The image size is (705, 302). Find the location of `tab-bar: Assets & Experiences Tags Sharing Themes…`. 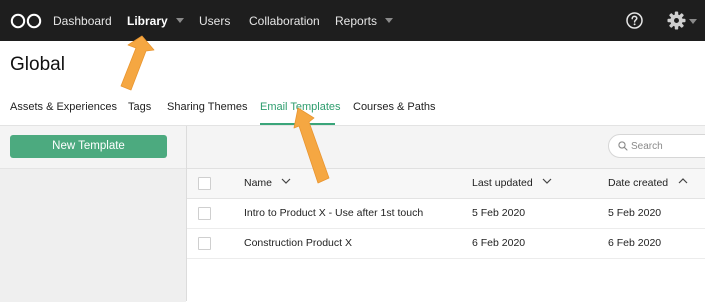

tab-bar: Assets & Experiences Tags Sharing Themes… is located at coordinates (352, 109).